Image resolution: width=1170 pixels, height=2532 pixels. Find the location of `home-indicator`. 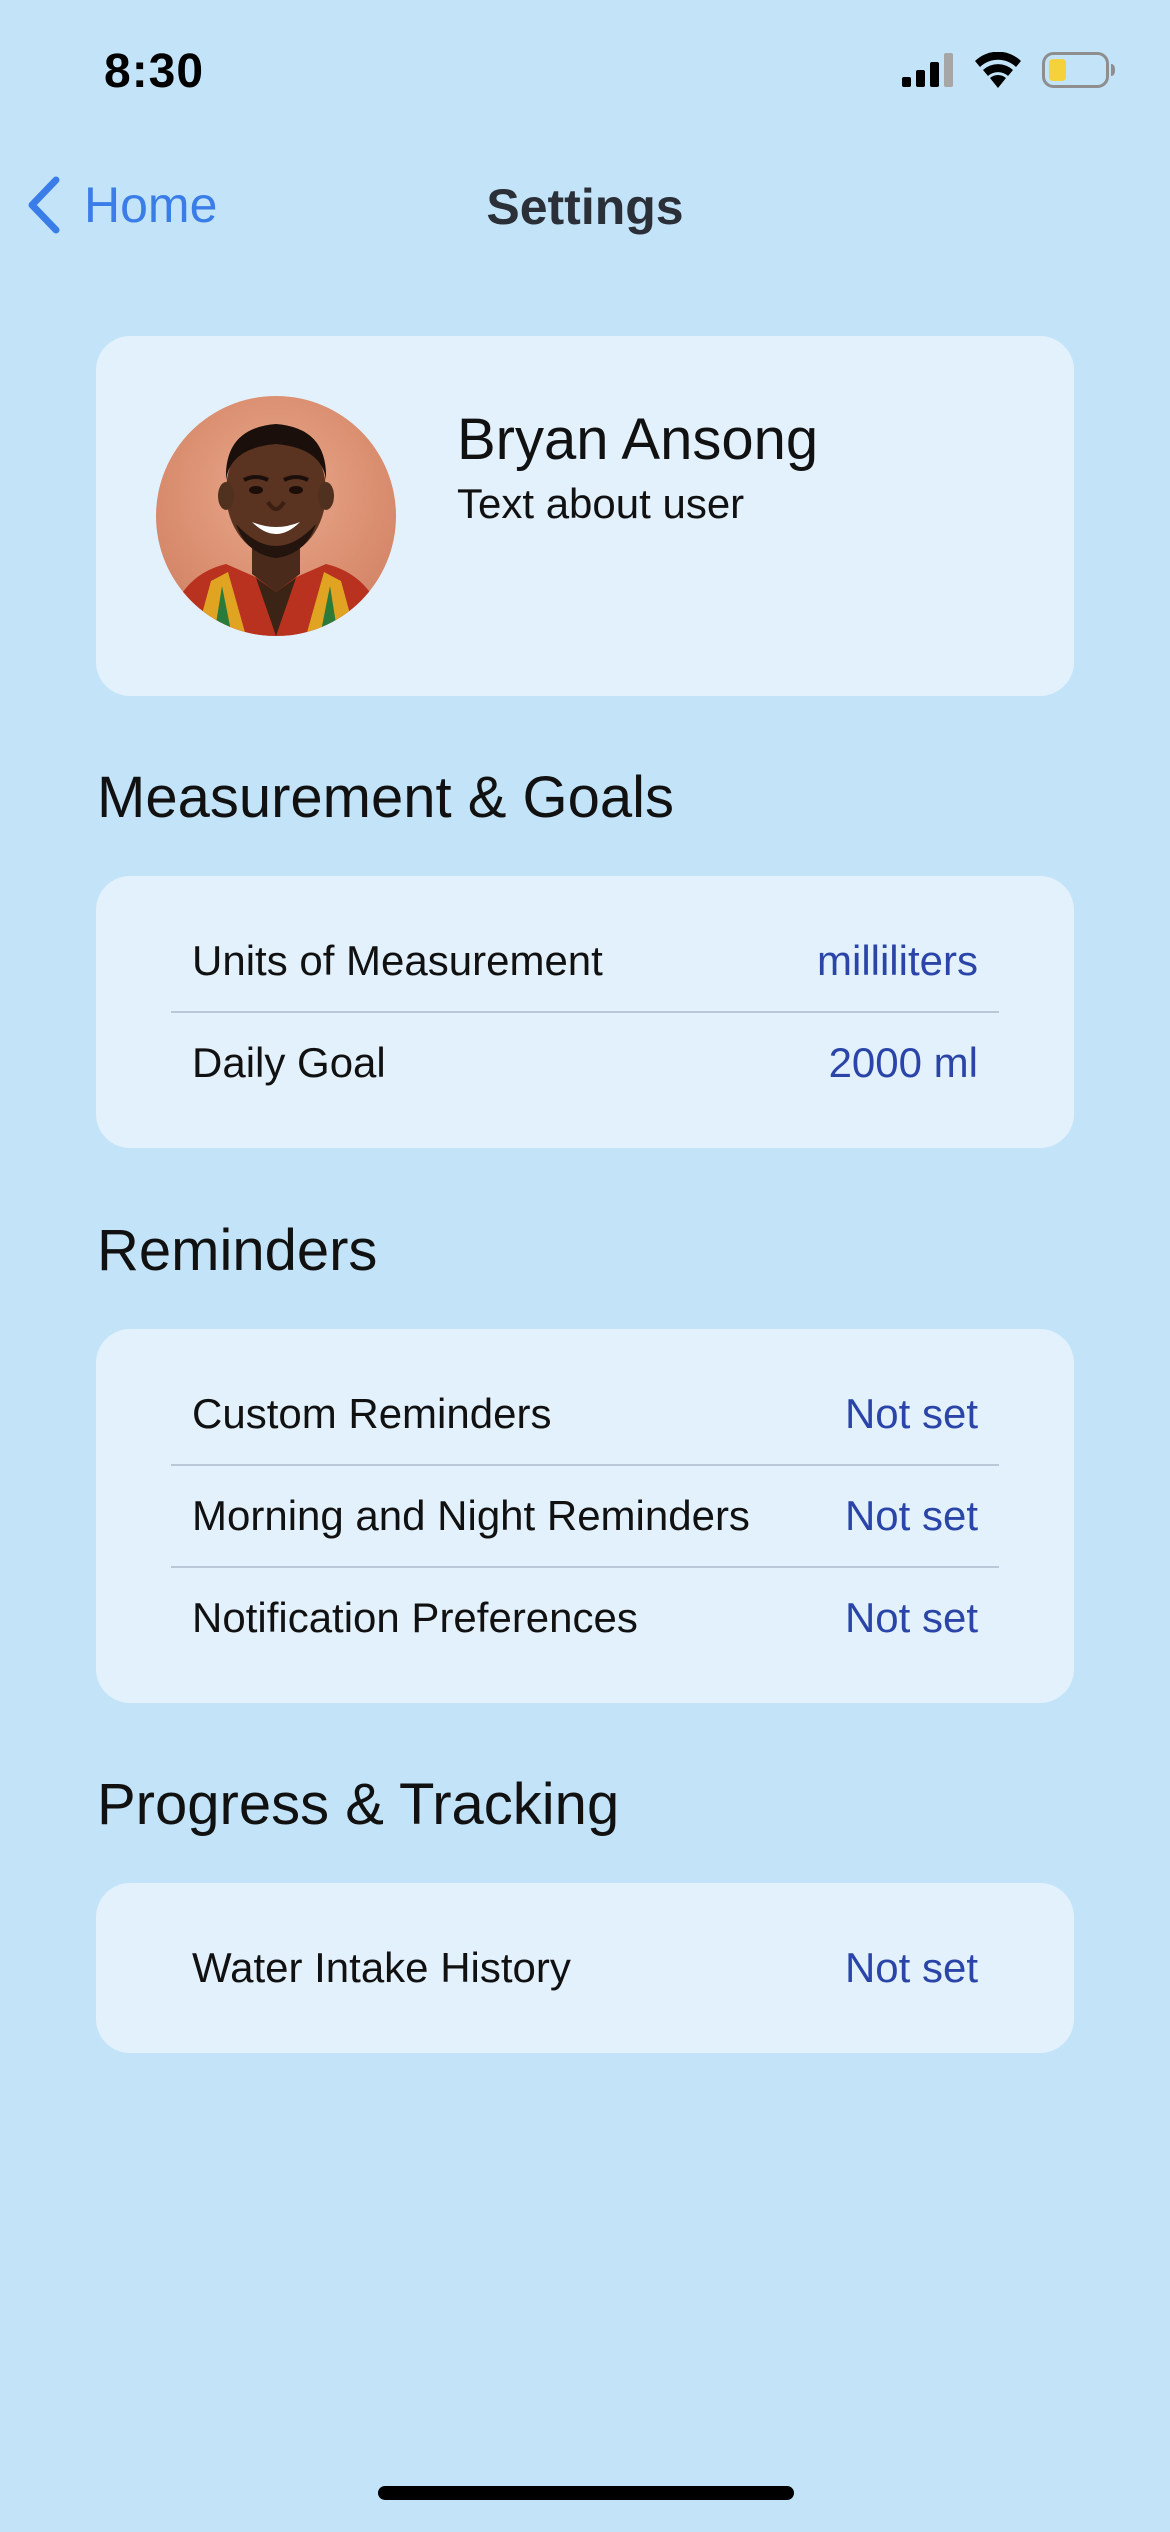

home-indicator is located at coordinates (586, 2493).